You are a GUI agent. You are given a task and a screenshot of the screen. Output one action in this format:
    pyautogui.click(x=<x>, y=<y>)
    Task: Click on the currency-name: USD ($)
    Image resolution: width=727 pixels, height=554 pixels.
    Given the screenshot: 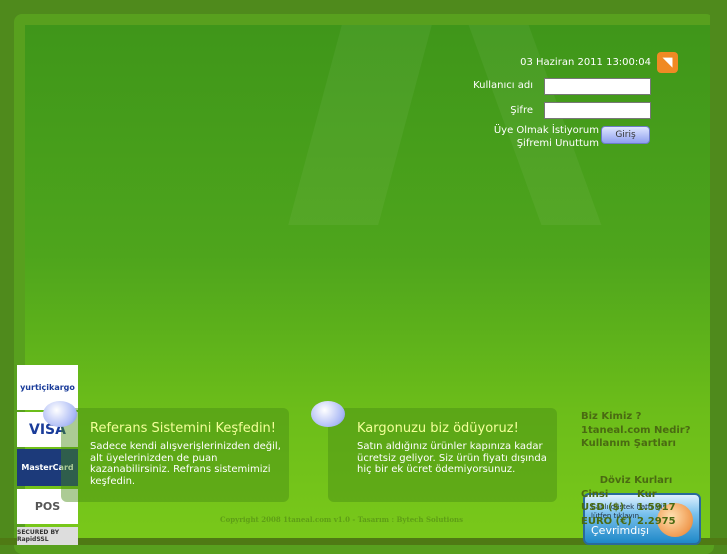 What is the action you would take?
    pyautogui.click(x=603, y=507)
    